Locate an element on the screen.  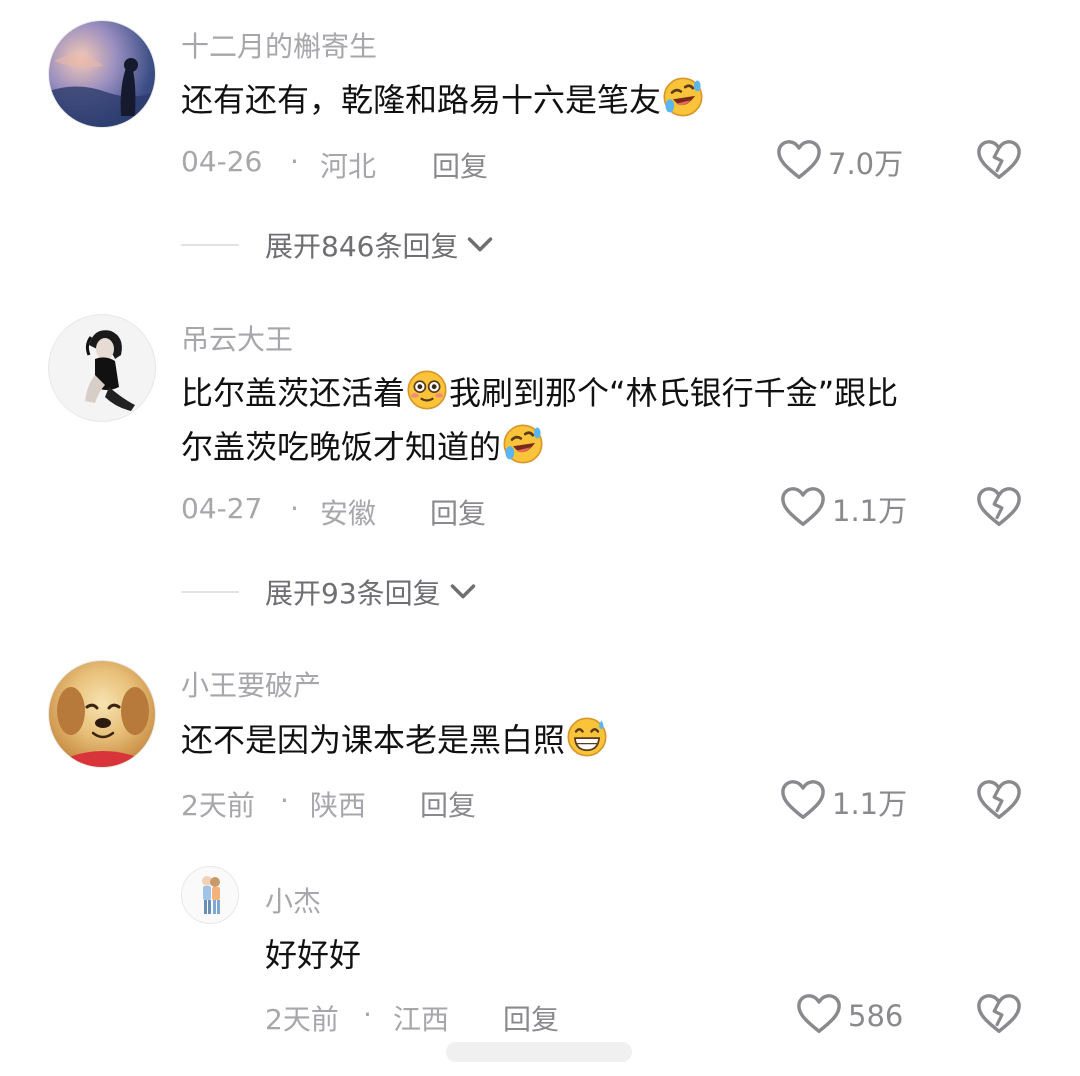
comment-location: 陕西 is located at coordinates (338, 805).